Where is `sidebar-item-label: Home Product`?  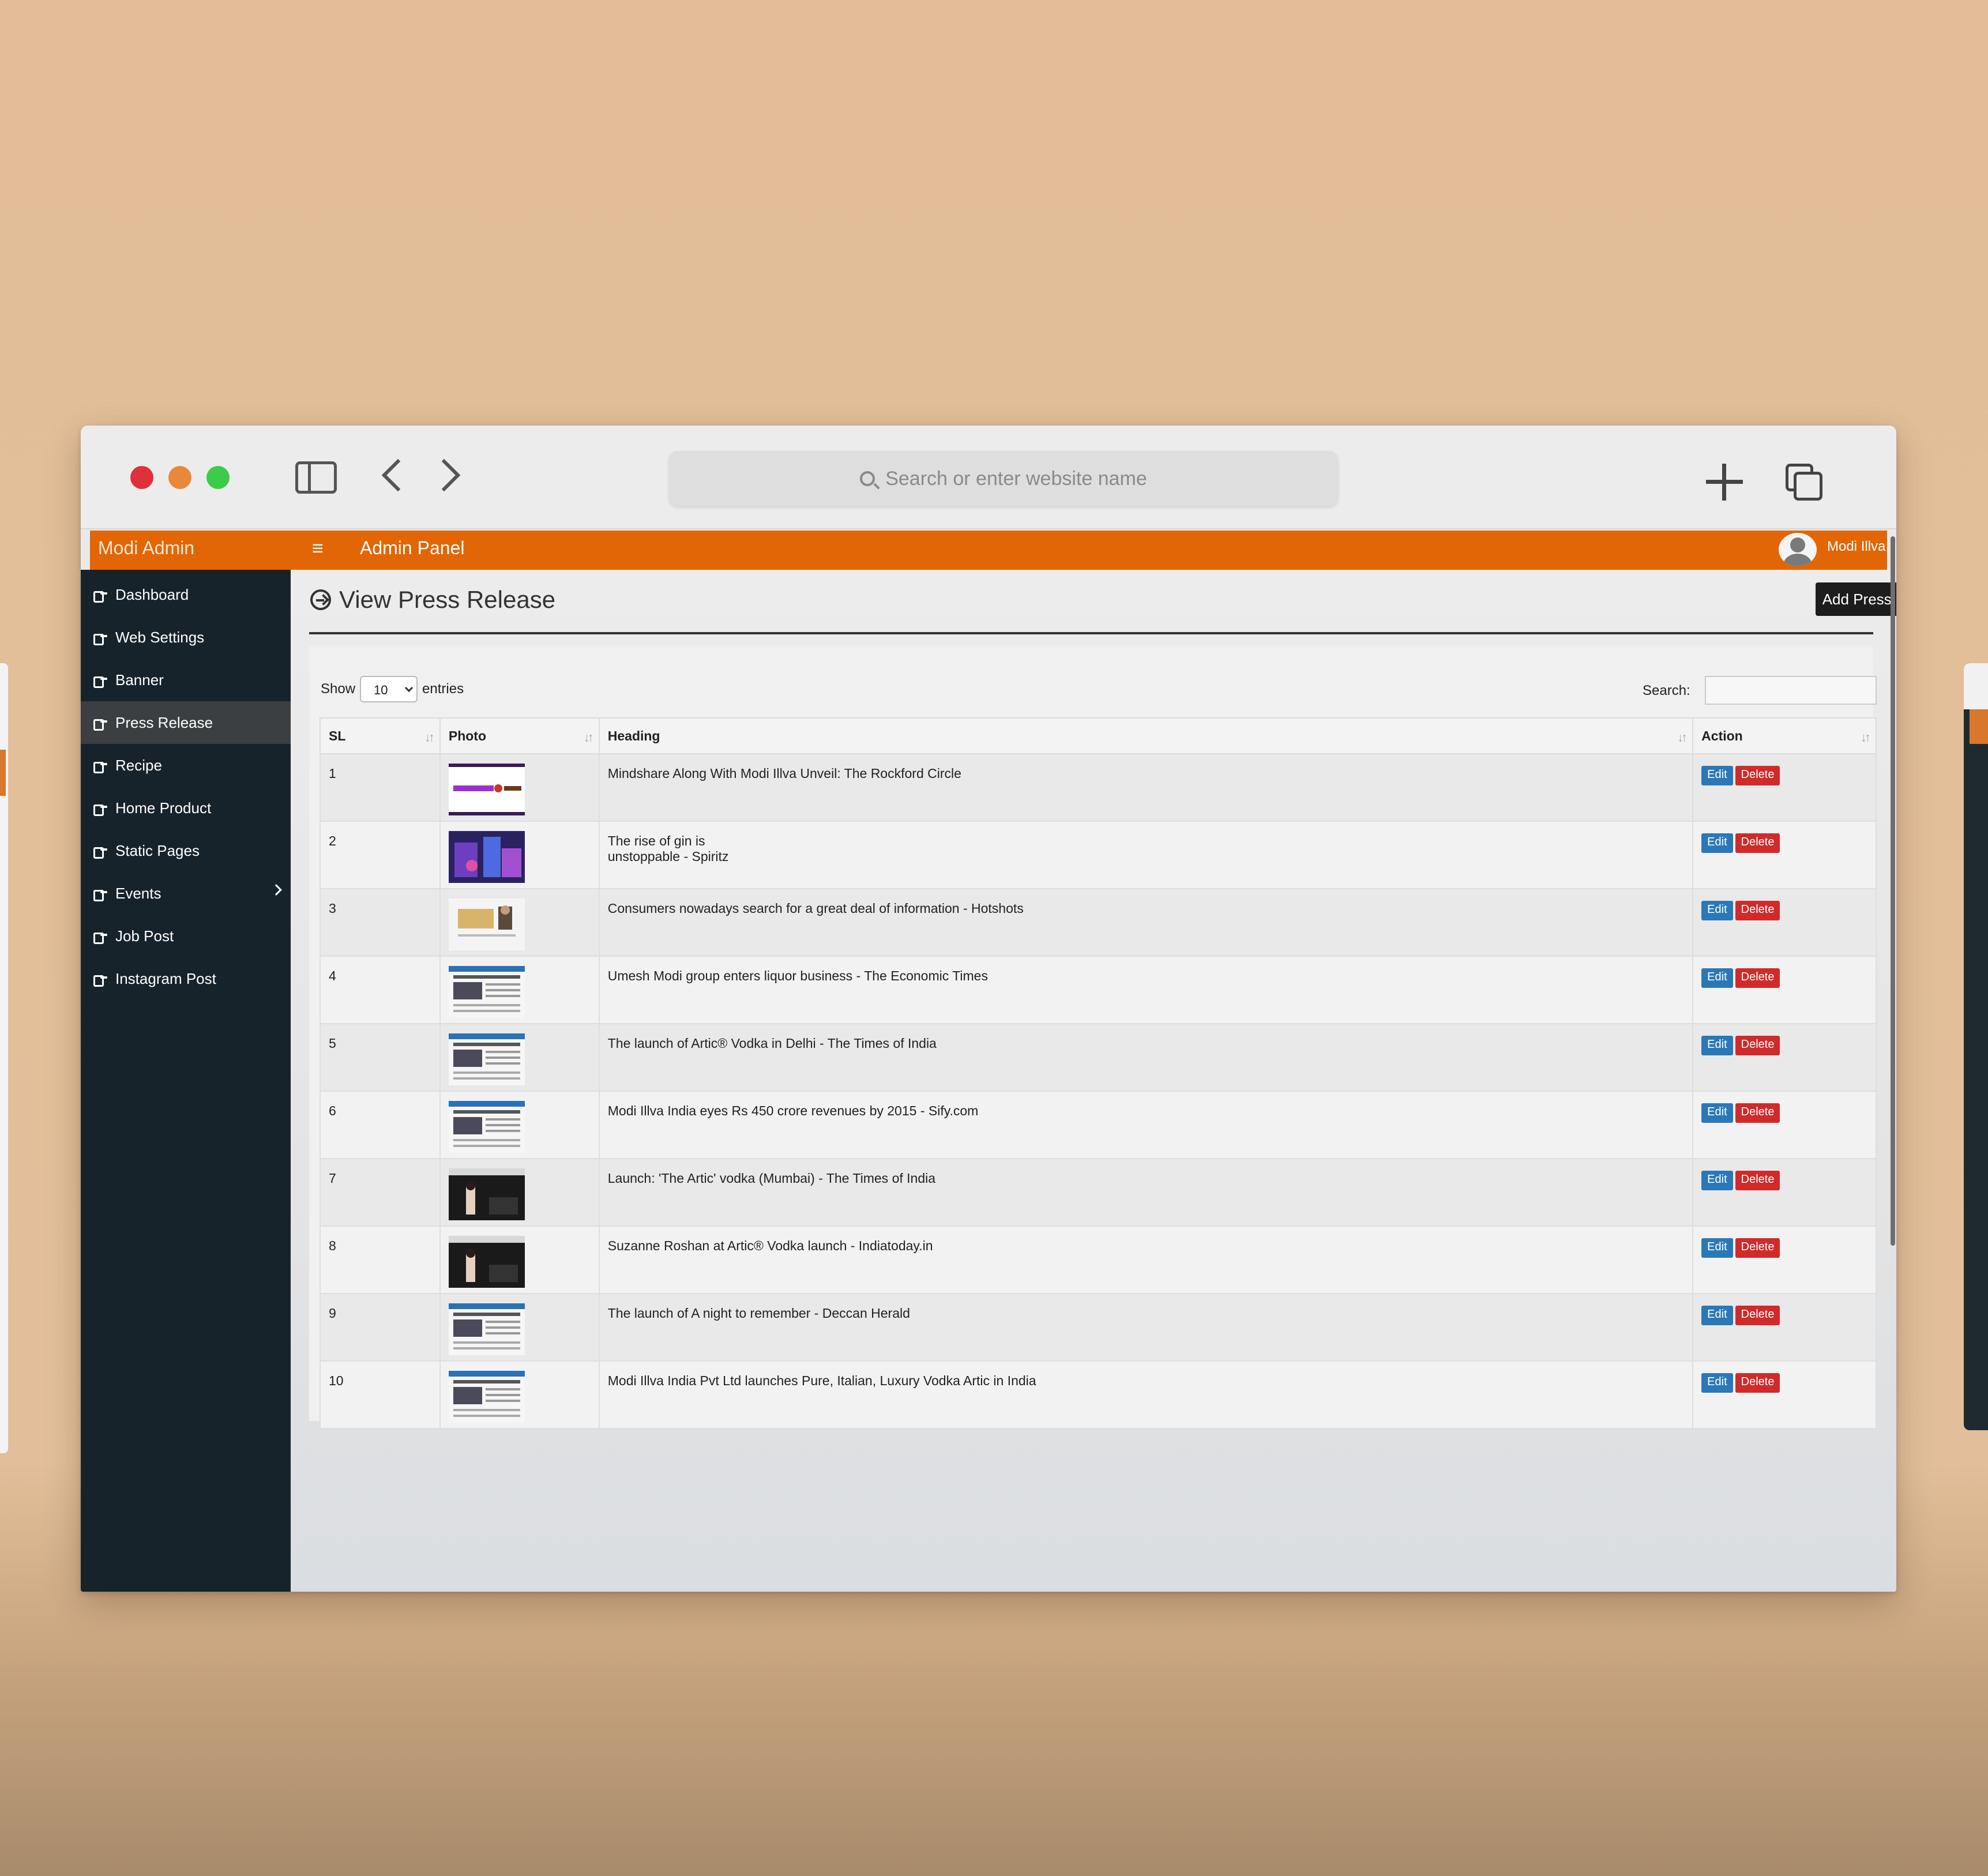
sidebar-item-label: Home Product is located at coordinates (163, 808).